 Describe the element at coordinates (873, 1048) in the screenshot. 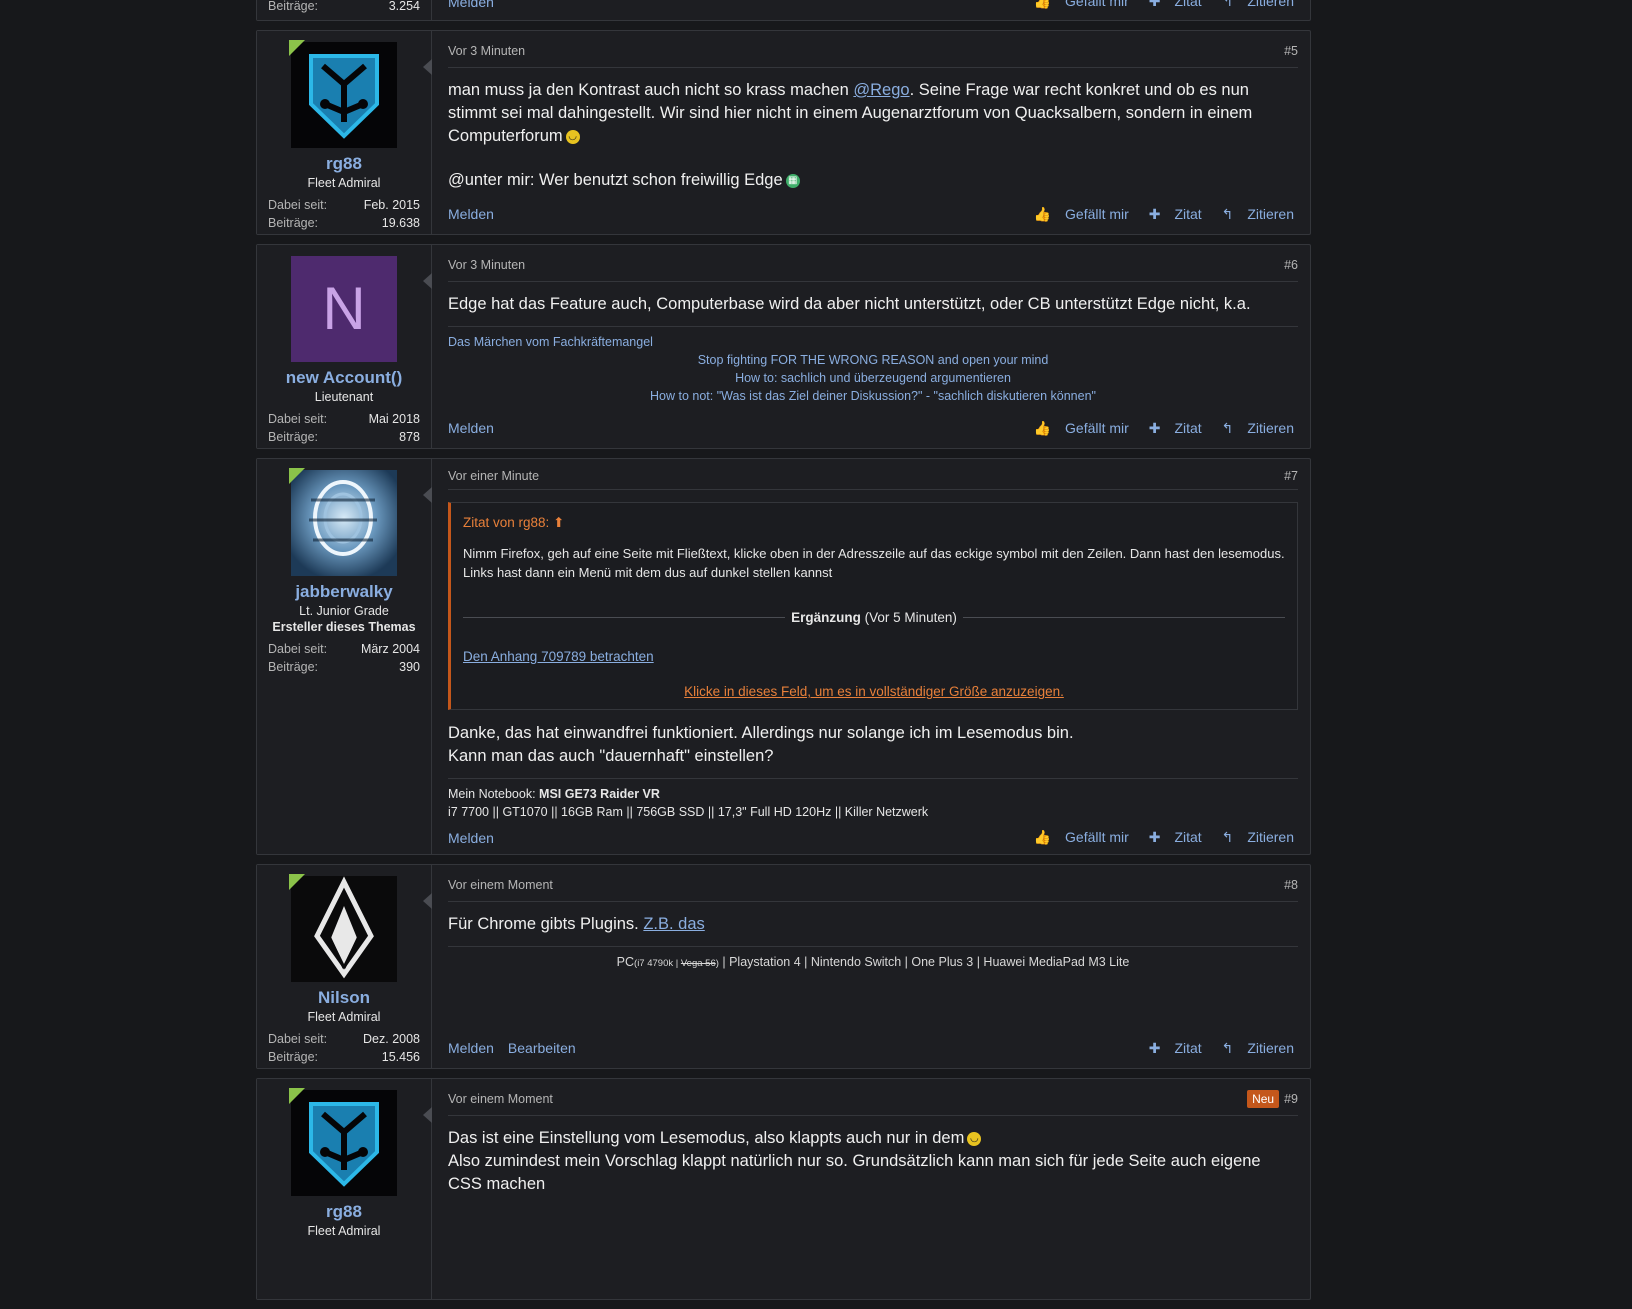

I see `post-actions: Melden Bearbeiten ✚ Zitat ↰ Zitieren` at that location.